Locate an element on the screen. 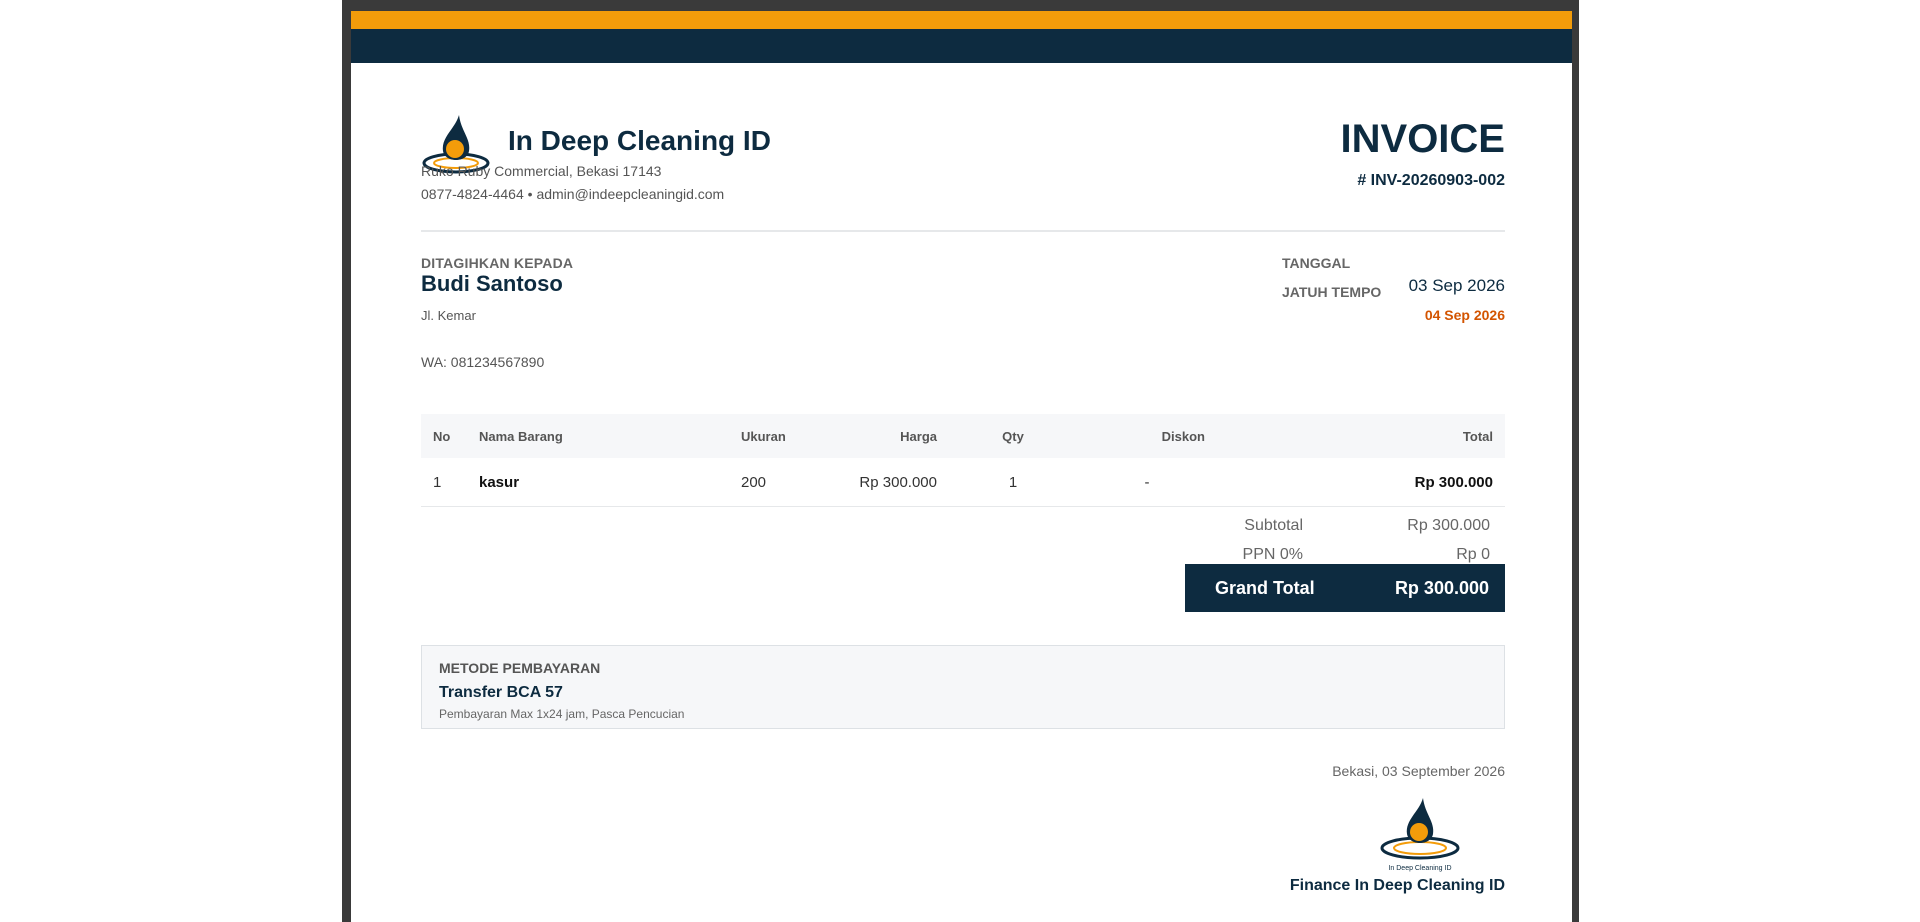 This screenshot has height=922, width=1920. column-header-size: Ukuran is located at coordinates (763, 436).